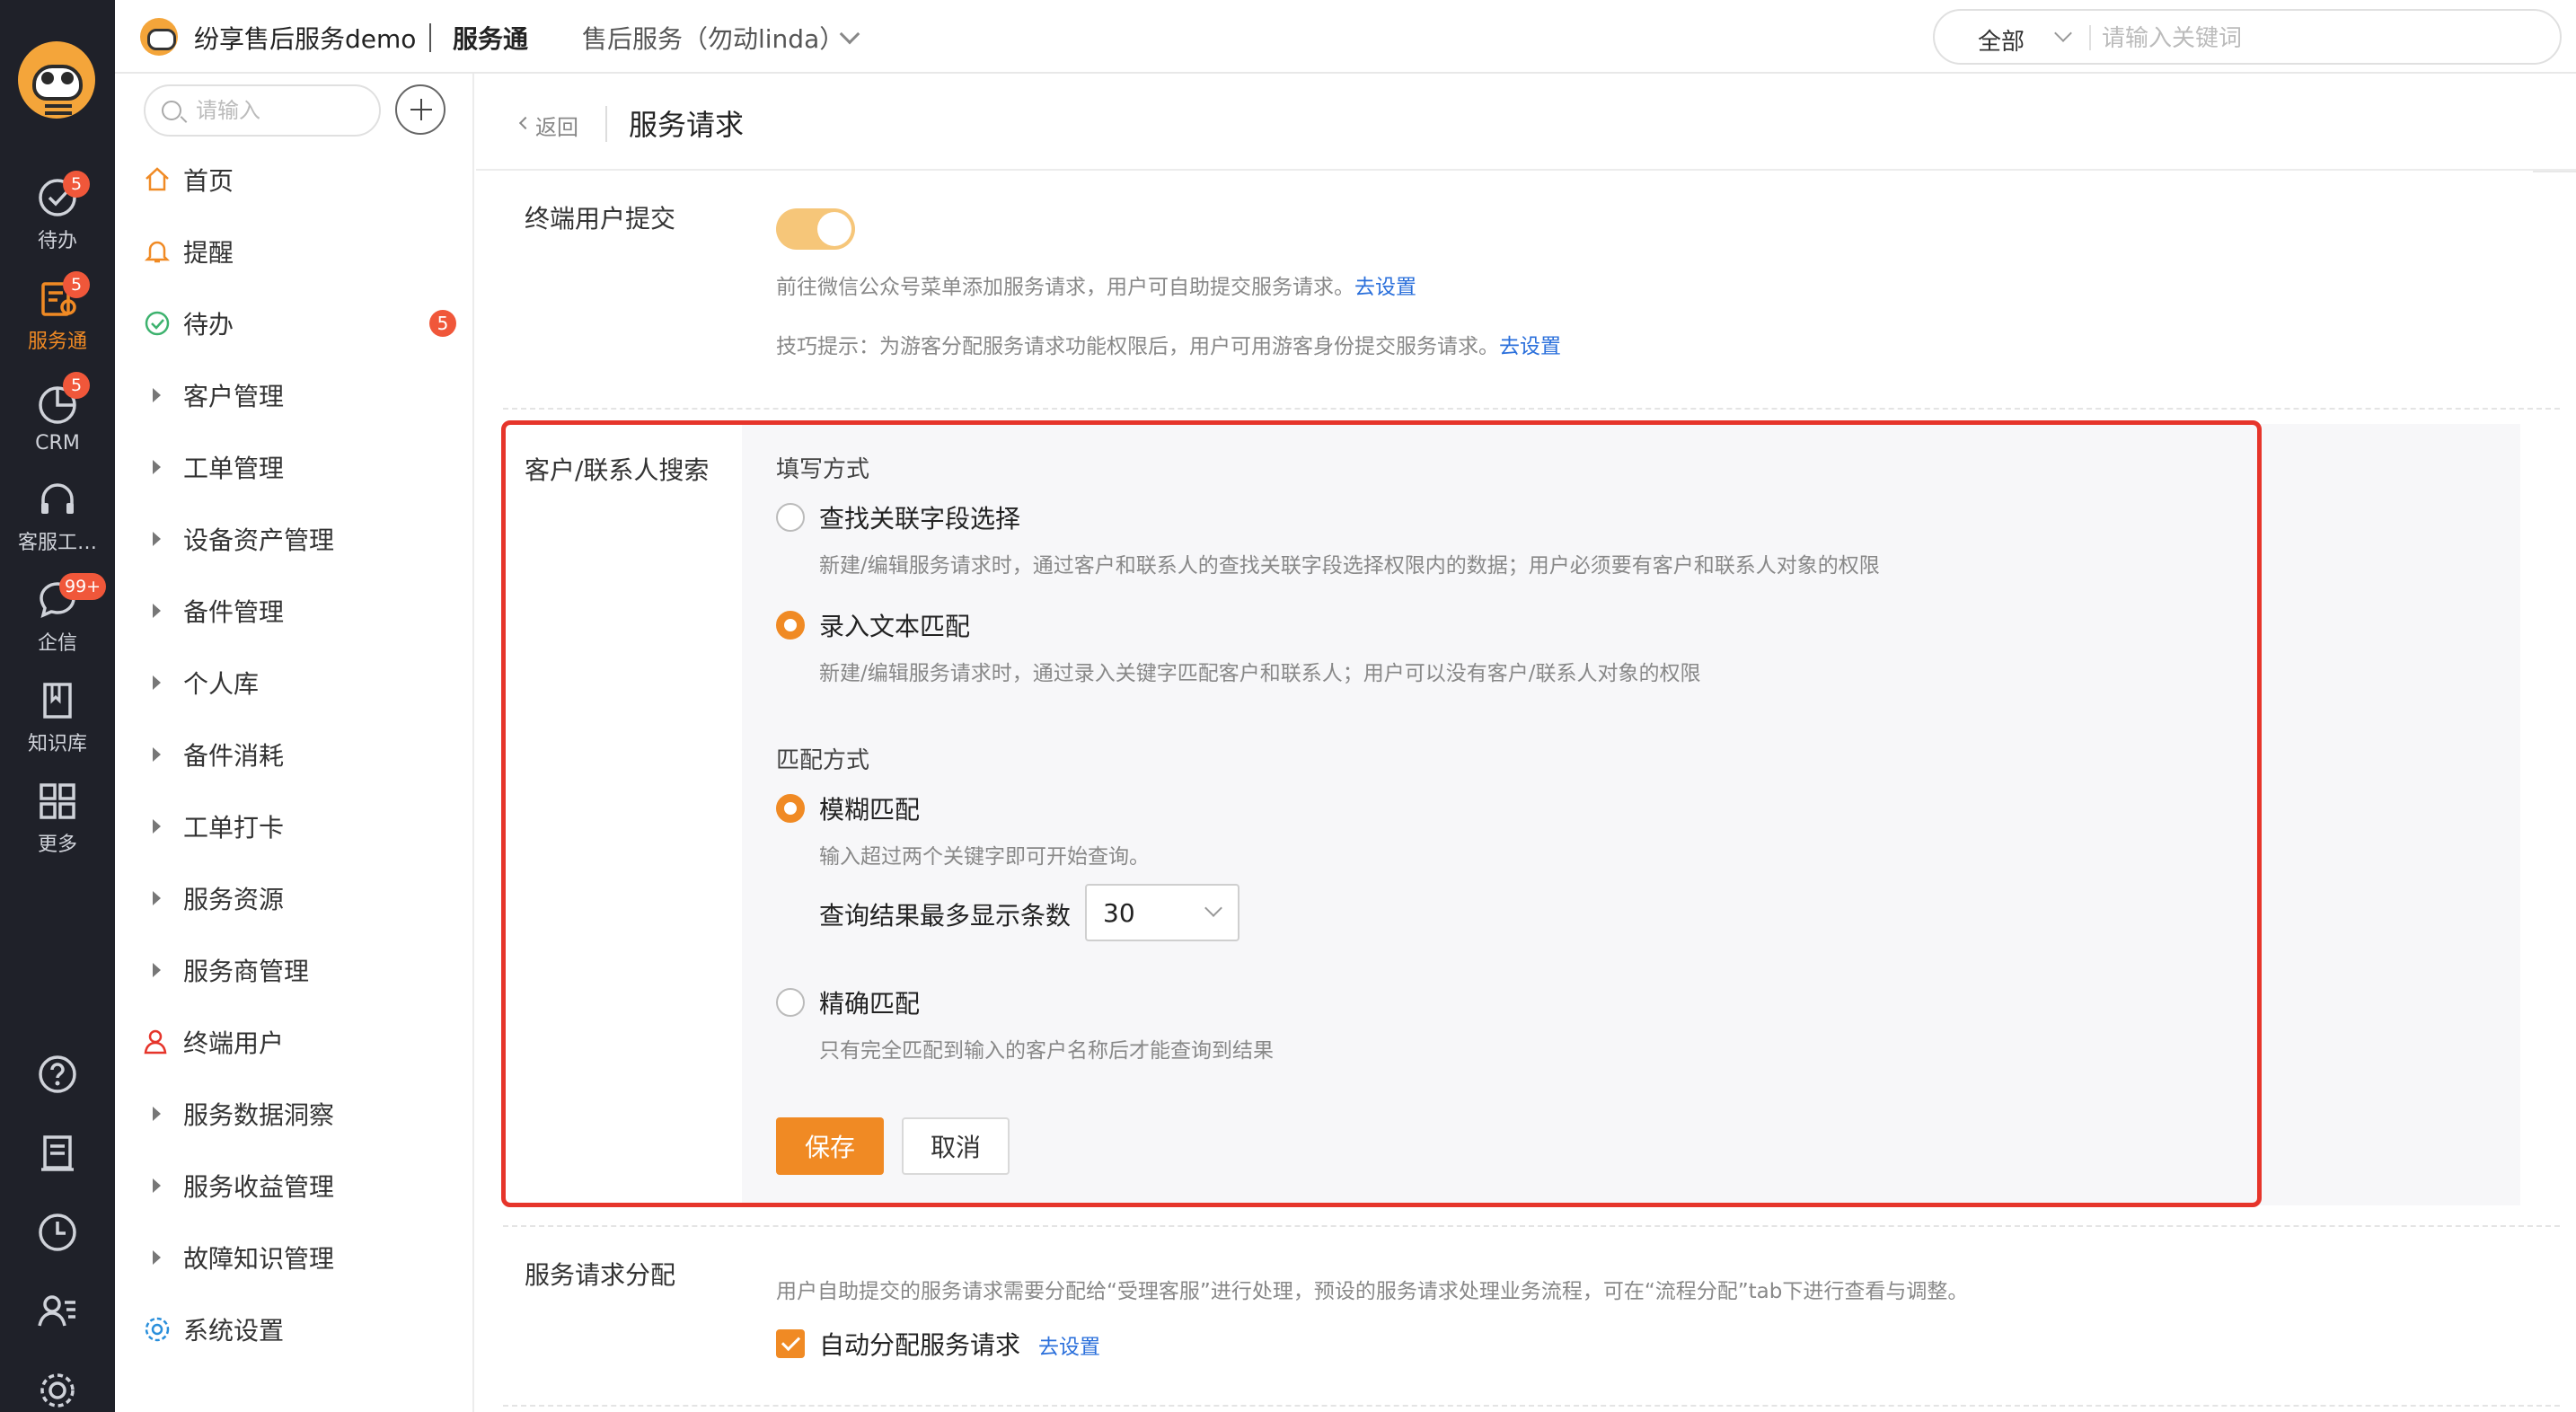 The height and width of the screenshot is (1412, 2576). Describe the element at coordinates (293, 467) in the screenshot. I see `sidebar-item-workorder: 工单管理` at that location.